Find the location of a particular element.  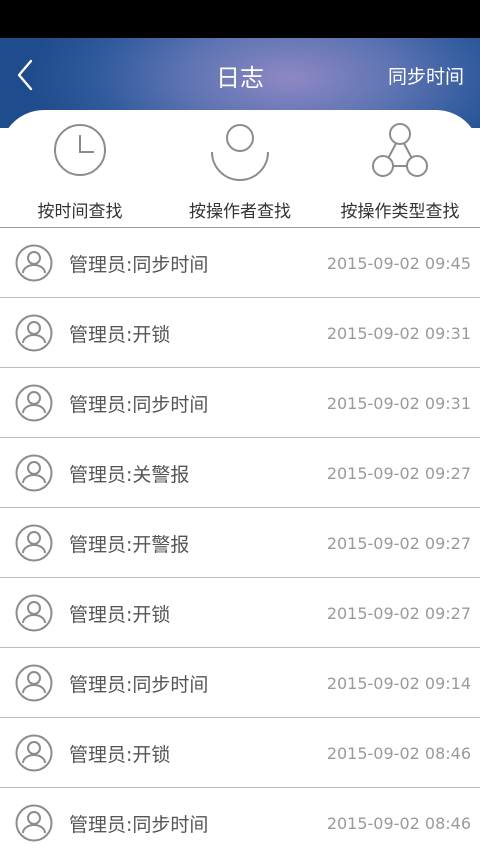

back-button is located at coordinates (25, 75).